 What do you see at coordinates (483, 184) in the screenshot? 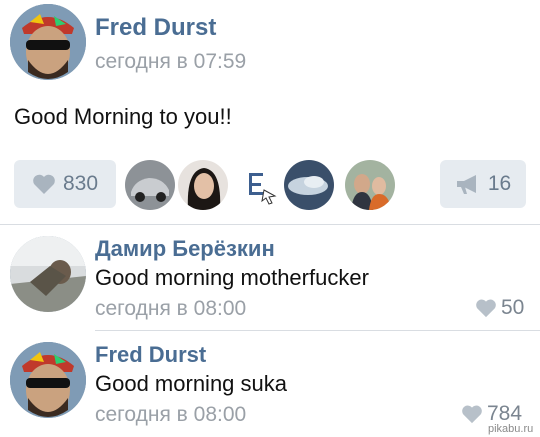
I see `repost-button: 16` at bounding box center [483, 184].